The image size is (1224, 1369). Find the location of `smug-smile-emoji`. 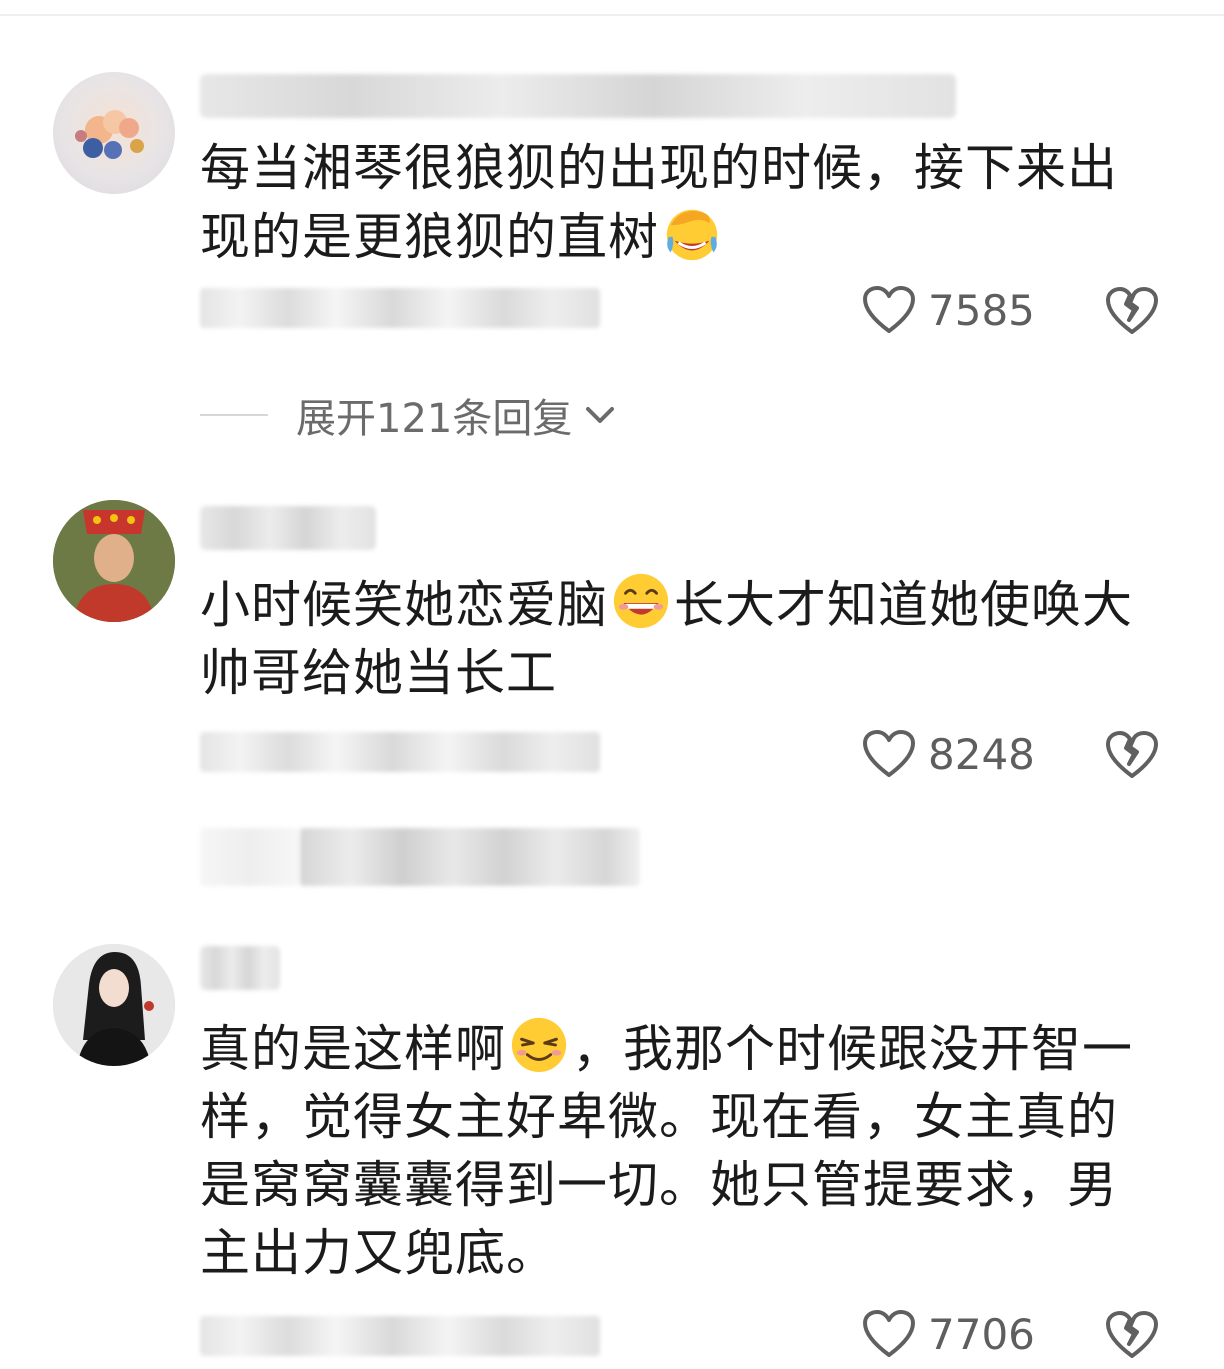

smug-smile-emoji is located at coordinates (539, 1045).